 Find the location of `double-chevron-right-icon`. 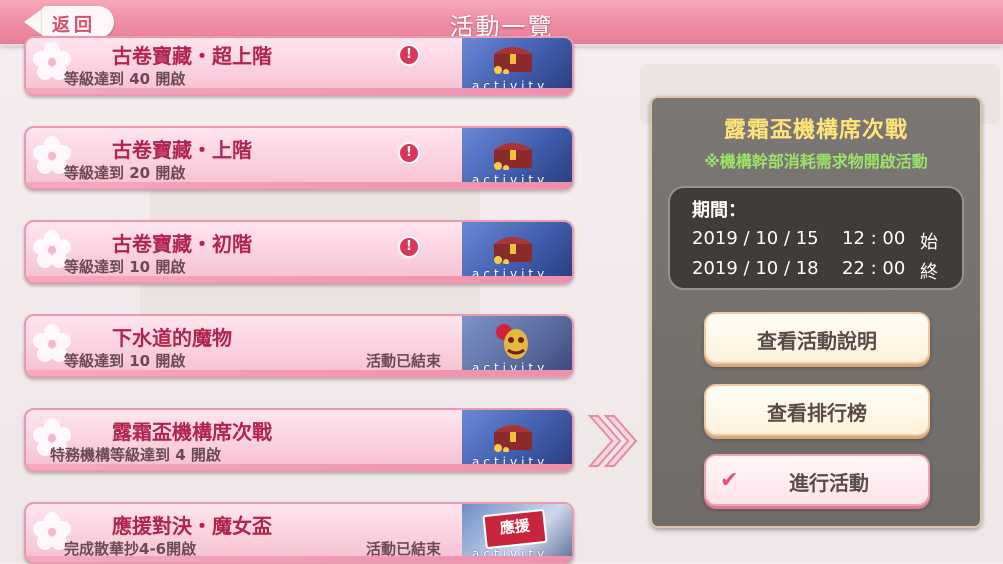

double-chevron-right-icon is located at coordinates (613, 441).